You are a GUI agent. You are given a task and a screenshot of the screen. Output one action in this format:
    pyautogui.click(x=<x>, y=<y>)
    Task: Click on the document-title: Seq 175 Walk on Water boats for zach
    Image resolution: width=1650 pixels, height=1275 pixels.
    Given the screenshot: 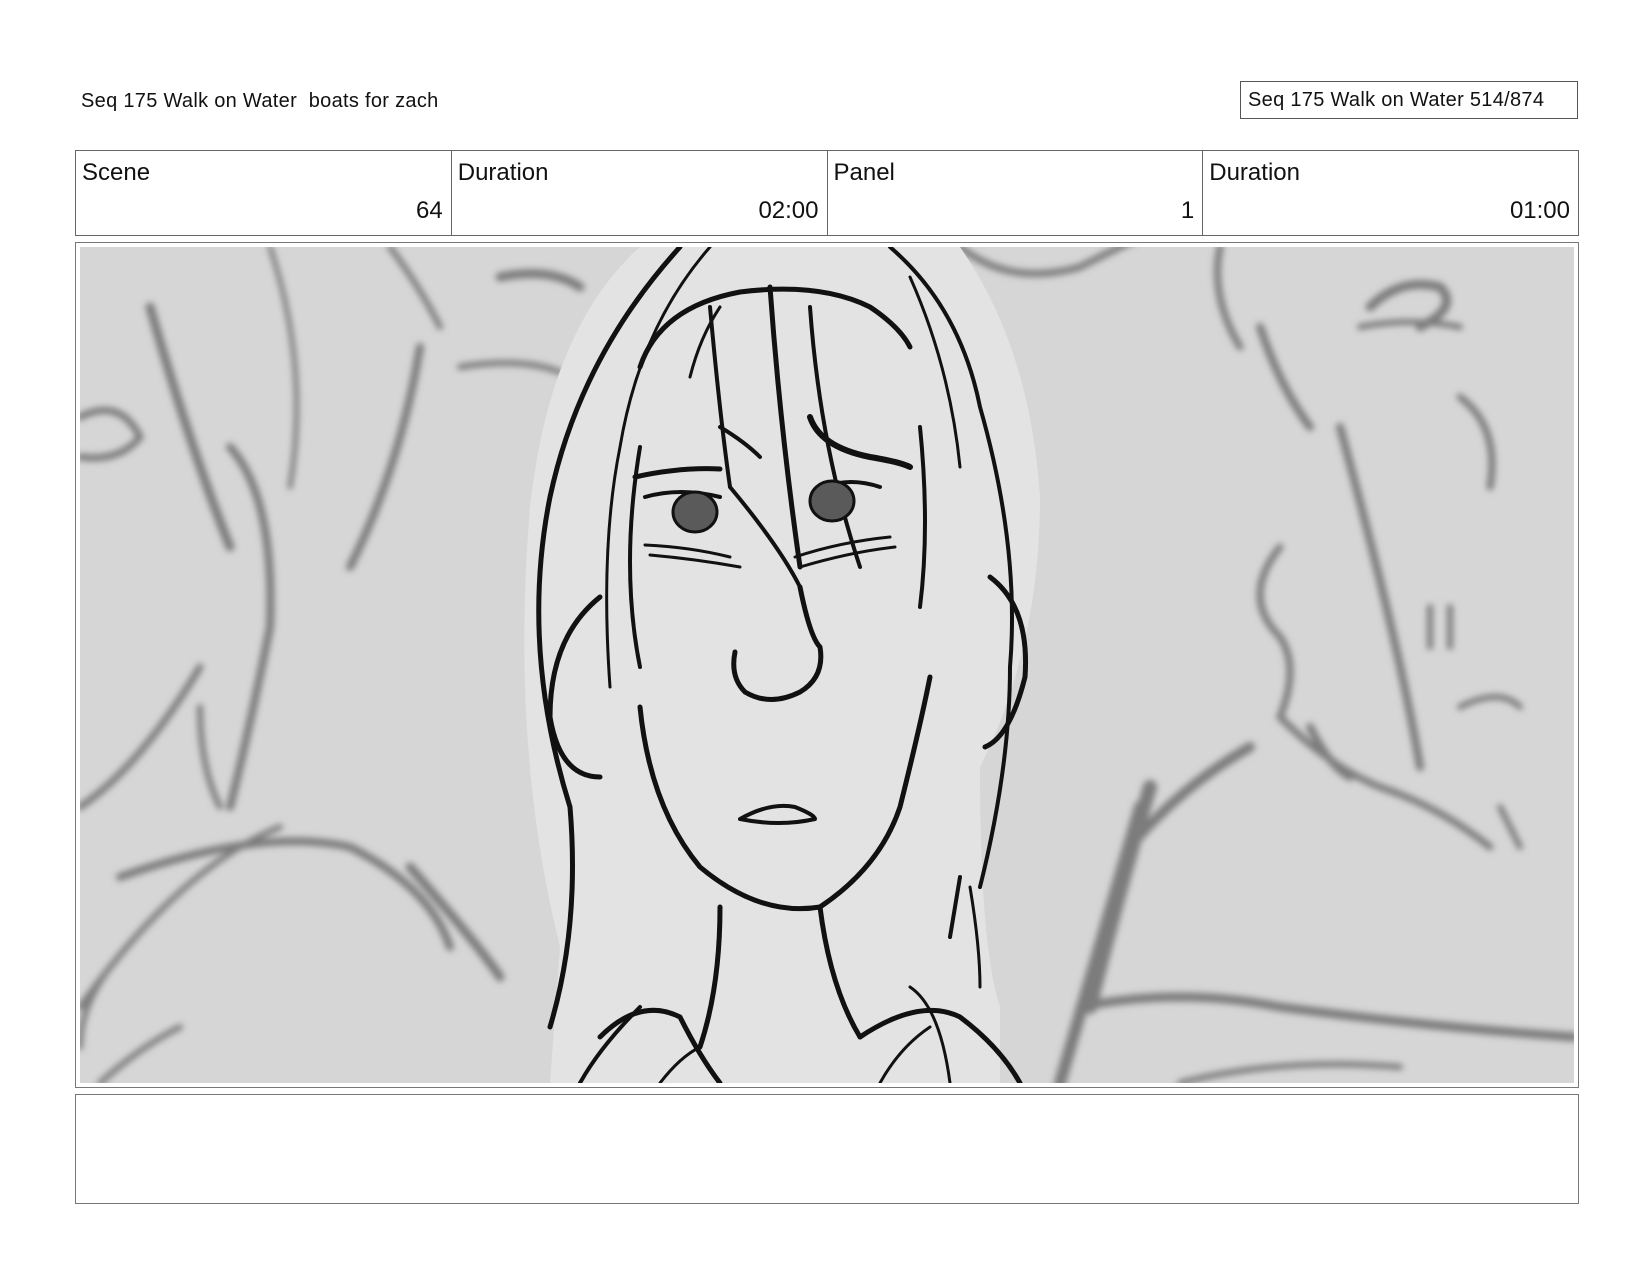 What is the action you would take?
    pyautogui.click(x=260, y=101)
    